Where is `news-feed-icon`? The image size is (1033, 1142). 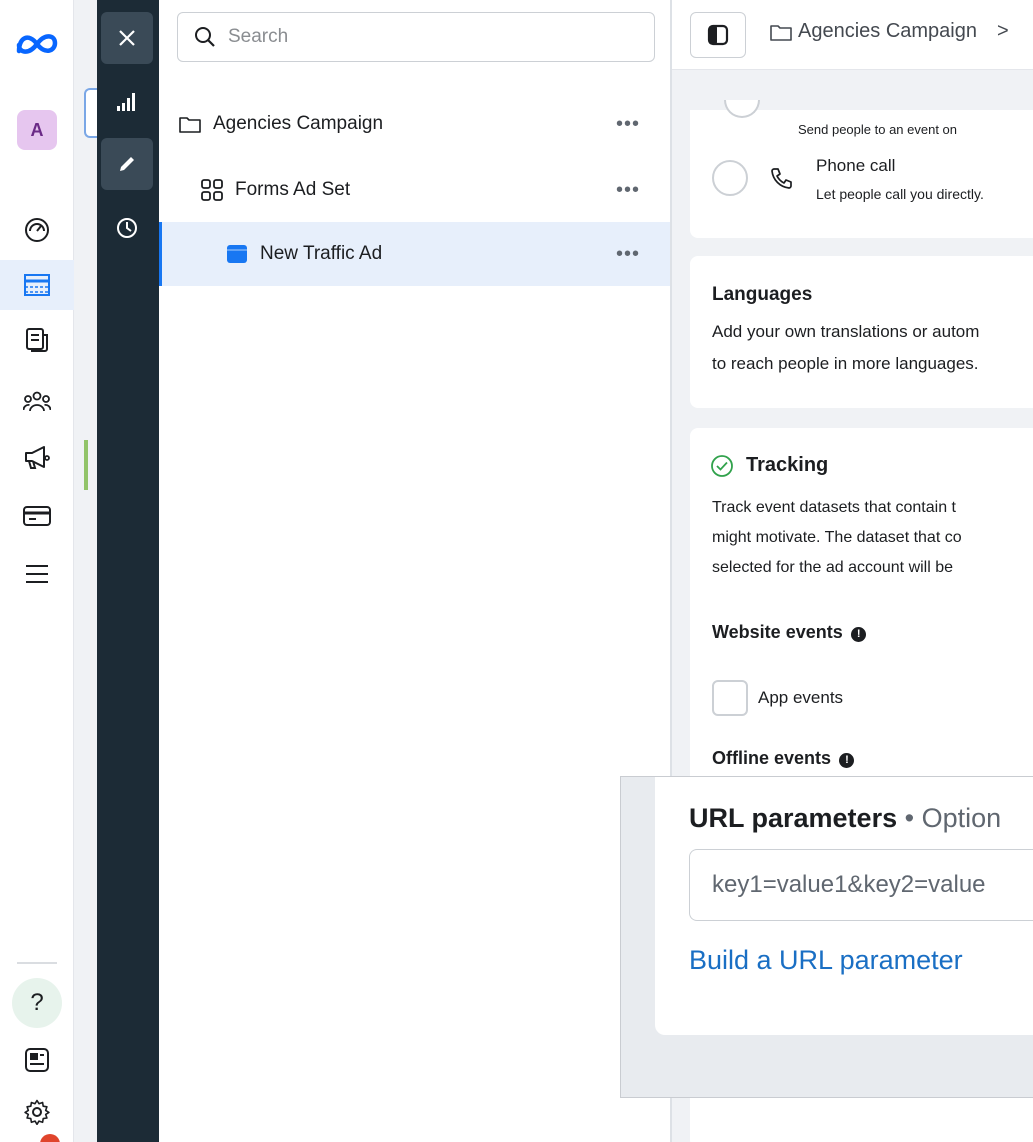 news-feed-icon is located at coordinates (37, 1060).